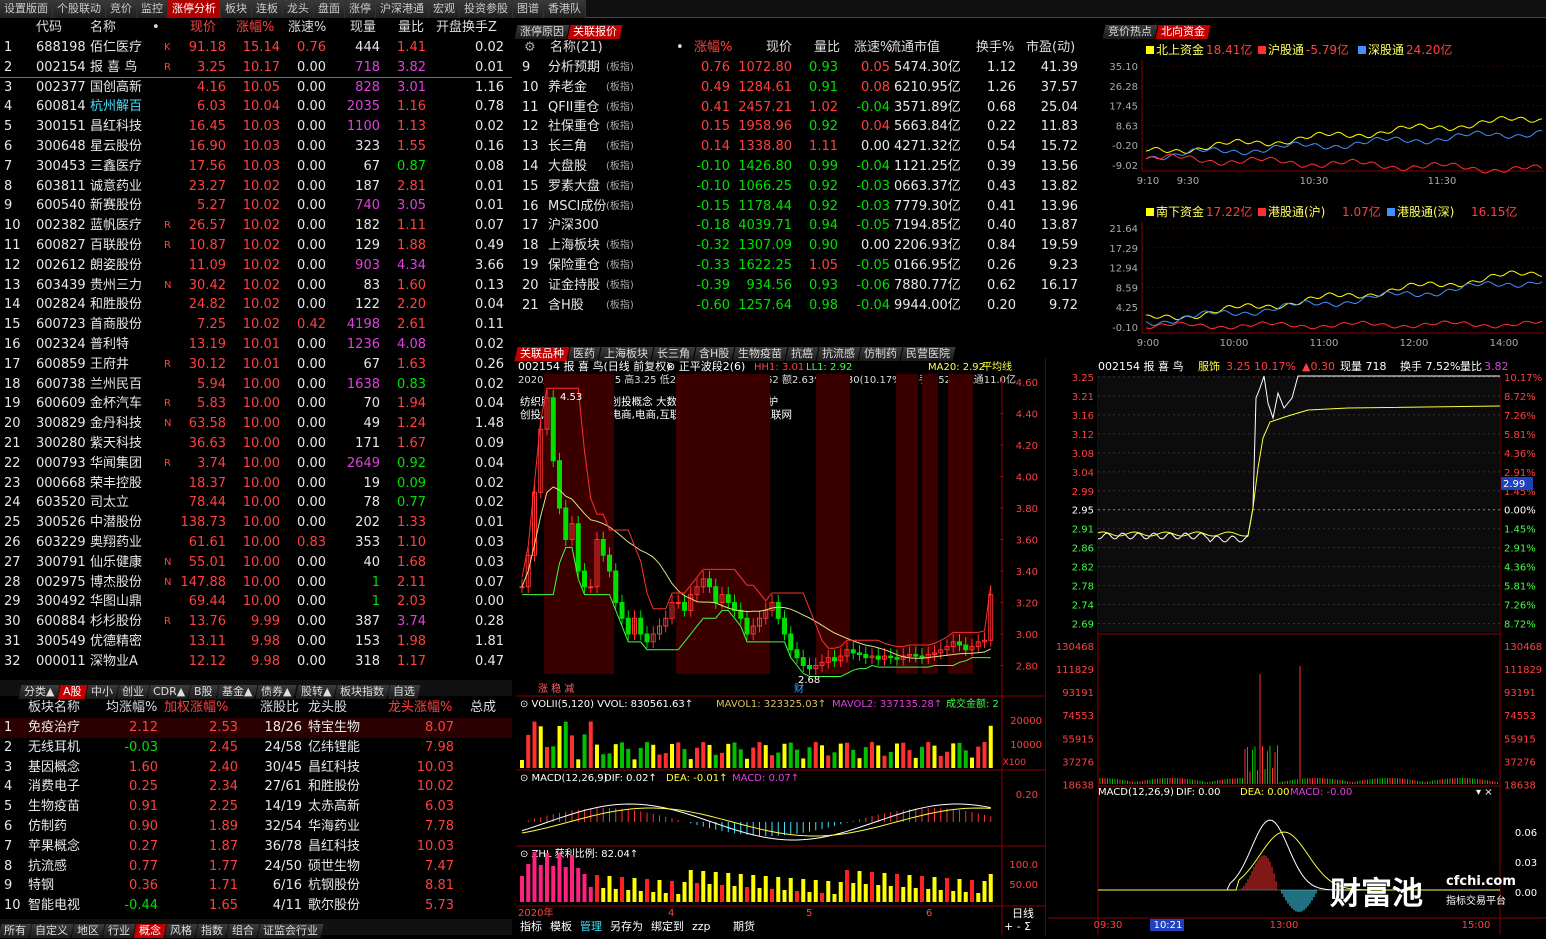  I want to click on stock-row: 15 600723 首商股份 7.25 10.02 0.42 4198 2.61 0.11, so click(256, 325).